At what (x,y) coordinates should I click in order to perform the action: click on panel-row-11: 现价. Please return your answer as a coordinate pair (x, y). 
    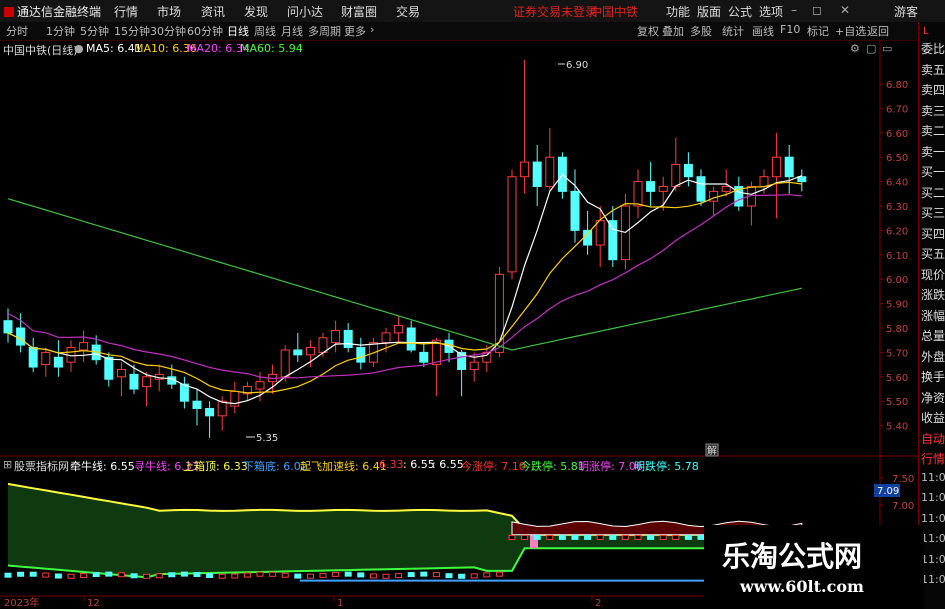
    Looking at the image, I should click on (933, 274).